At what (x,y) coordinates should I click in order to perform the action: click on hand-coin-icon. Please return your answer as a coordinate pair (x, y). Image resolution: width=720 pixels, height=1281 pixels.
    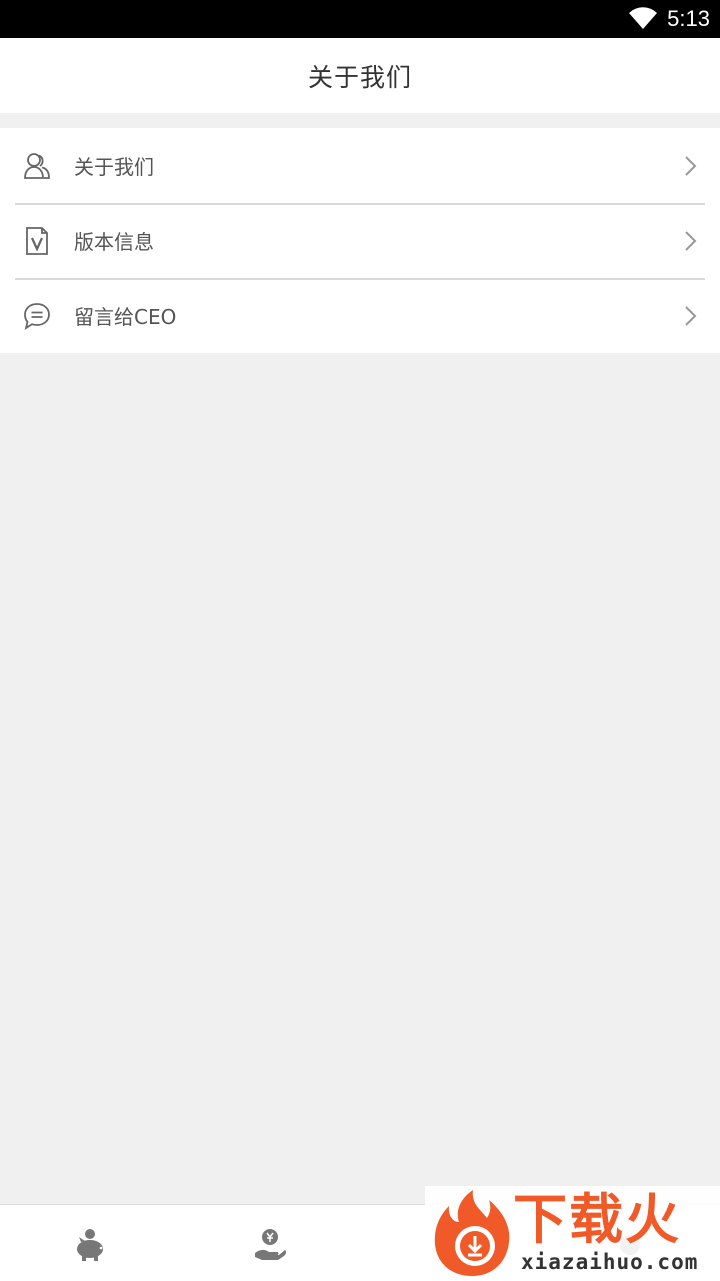
    Looking at the image, I should click on (271, 1244).